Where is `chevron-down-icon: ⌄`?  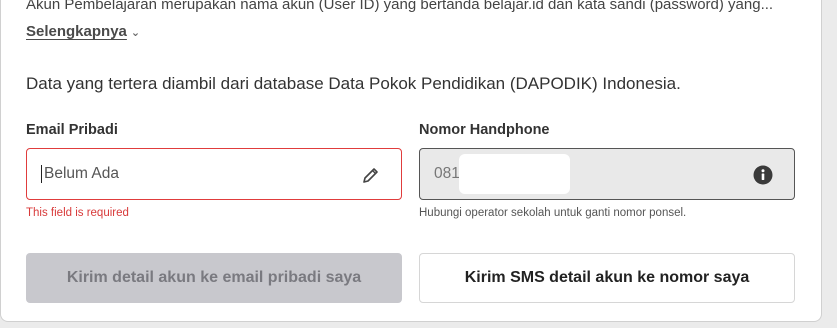
chevron-down-icon: ⌄ is located at coordinates (135, 33).